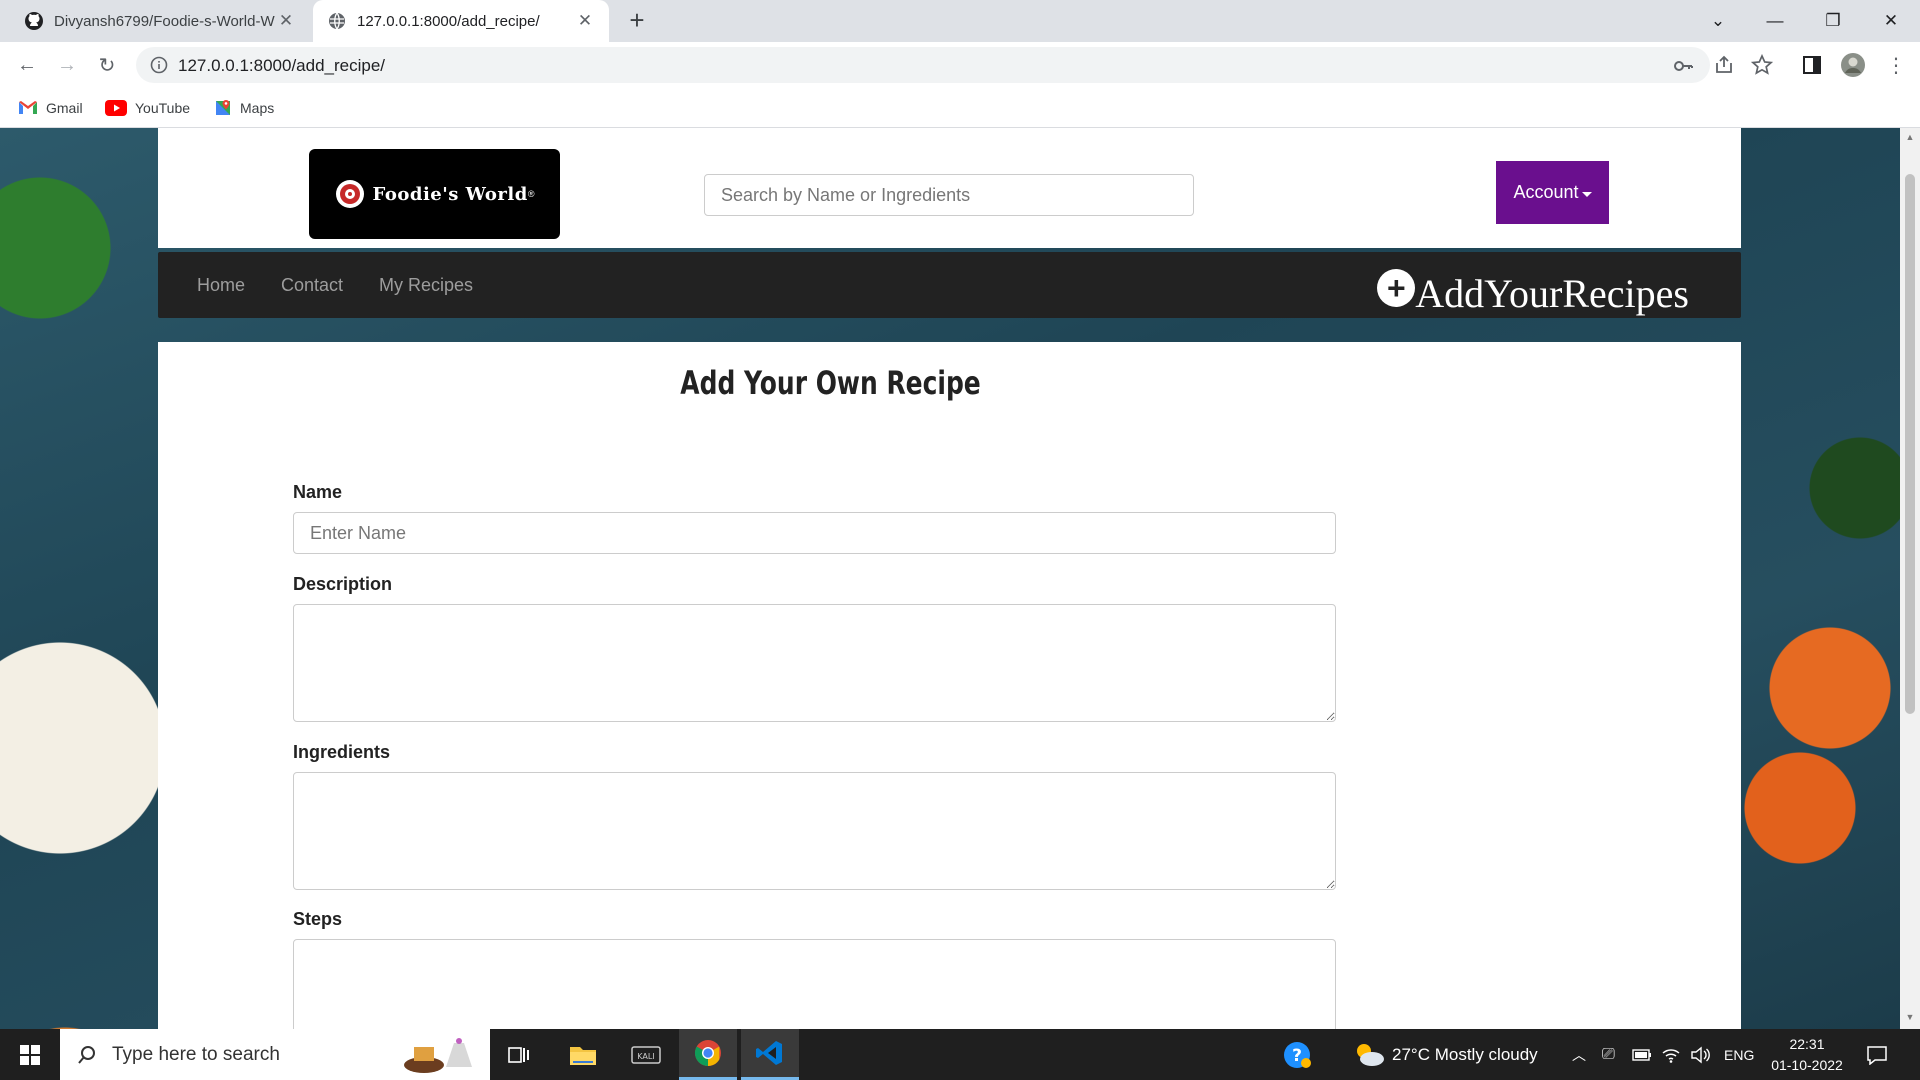 This screenshot has height=1080, width=1920. What do you see at coordinates (1465, 1054) in the screenshot?
I see `weather-text: 27°C Mostly cloudy` at bounding box center [1465, 1054].